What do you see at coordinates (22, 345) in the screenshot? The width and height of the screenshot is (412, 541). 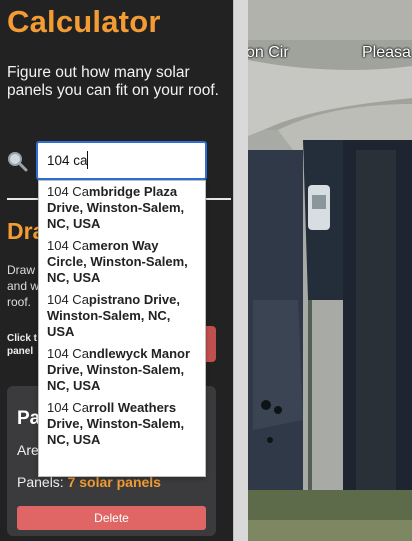 I see `click-instruction-text: Click t panel` at bounding box center [22, 345].